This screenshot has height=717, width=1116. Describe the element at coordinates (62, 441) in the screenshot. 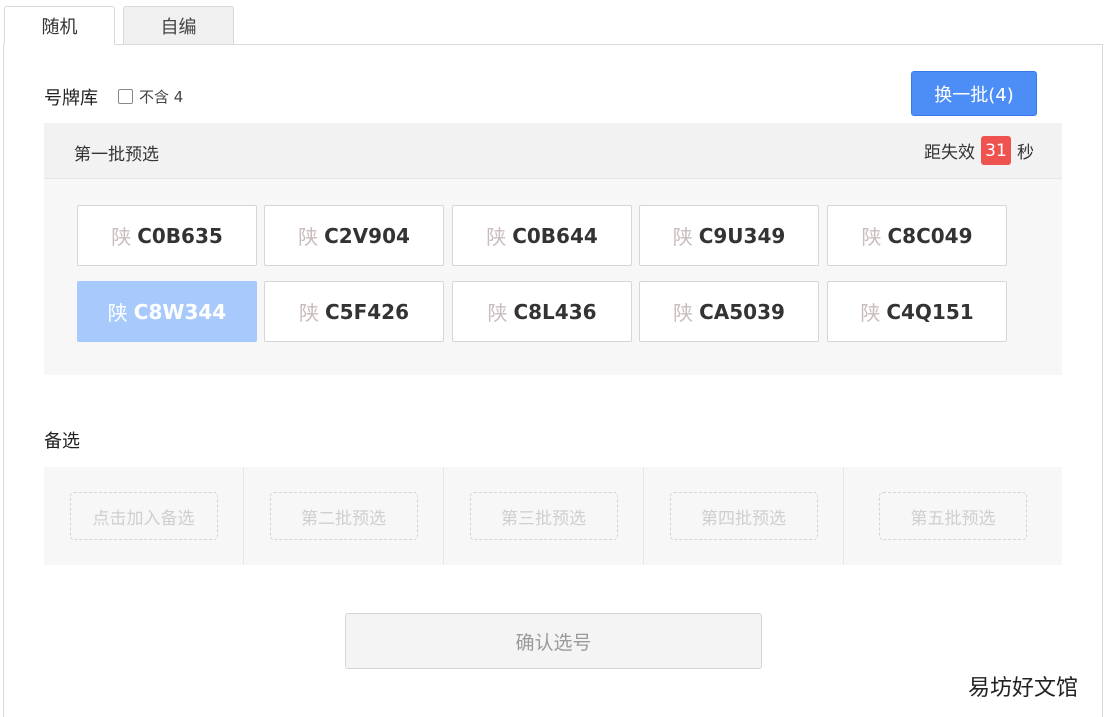

I see `alternates-title: 备选` at that location.